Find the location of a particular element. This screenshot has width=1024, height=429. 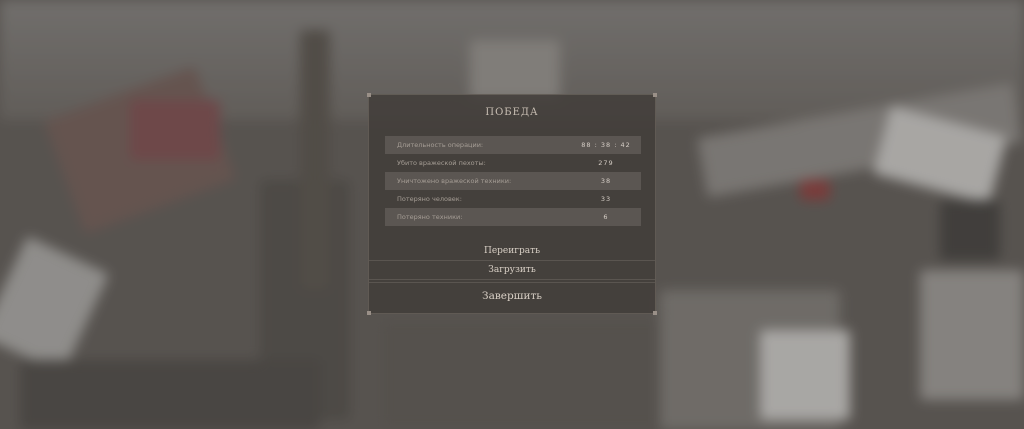

load-button: Загрузить is located at coordinates (512, 270).